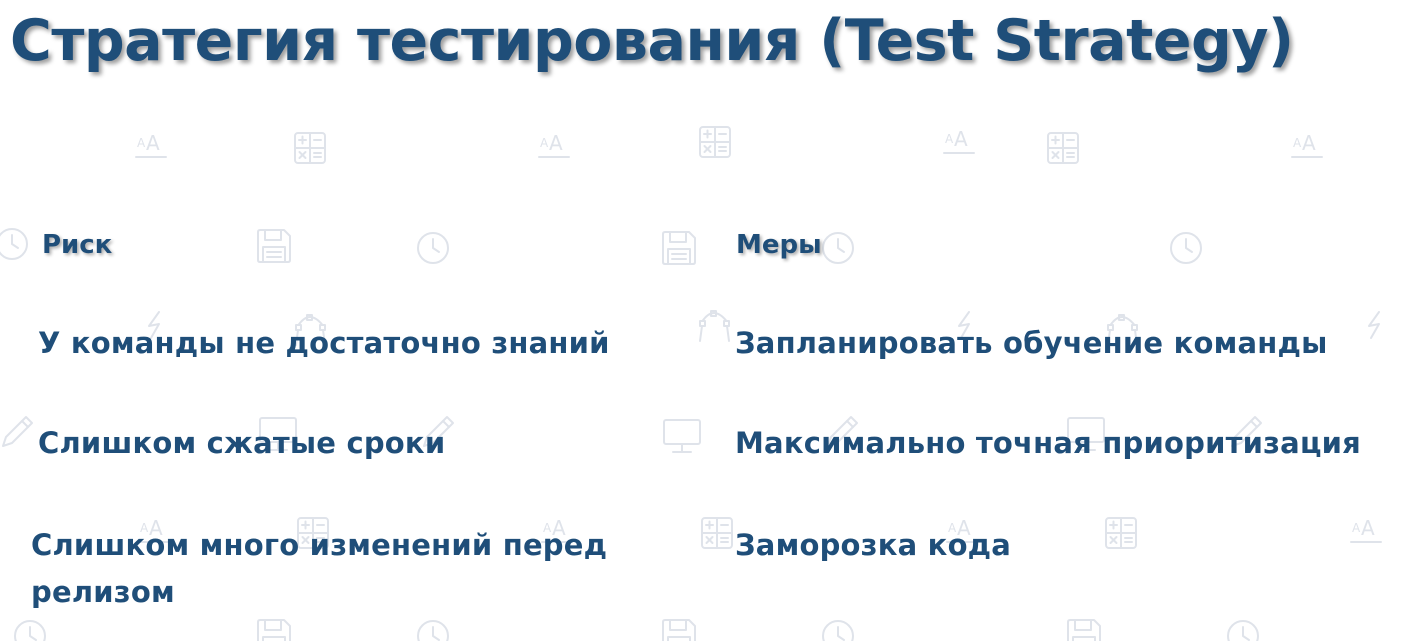 The height and width of the screenshot is (641, 1404). Describe the element at coordinates (1031, 343) in the screenshot. I see `measure-cell: Запланировать обучение команды` at that location.